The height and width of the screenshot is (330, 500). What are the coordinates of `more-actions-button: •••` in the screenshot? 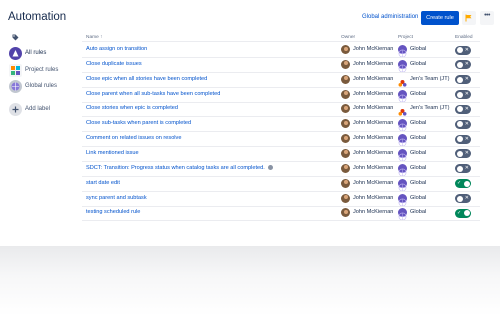 It's located at (487, 18).